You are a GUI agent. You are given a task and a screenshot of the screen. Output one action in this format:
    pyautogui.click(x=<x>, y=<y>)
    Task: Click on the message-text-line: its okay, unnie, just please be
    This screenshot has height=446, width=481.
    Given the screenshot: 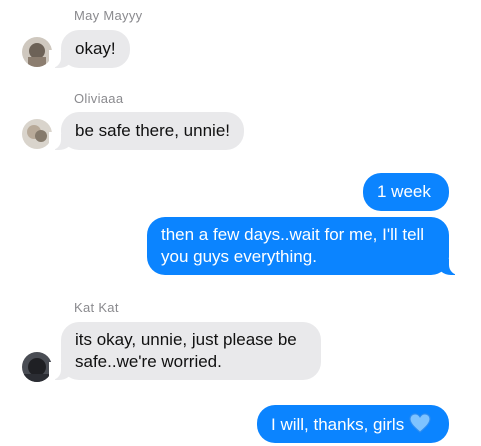 What is the action you would take?
    pyautogui.click(x=186, y=339)
    